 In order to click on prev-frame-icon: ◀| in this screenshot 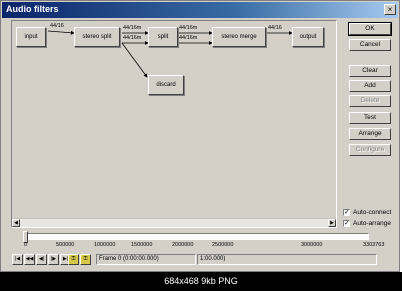, I will do `click(41, 259)`.